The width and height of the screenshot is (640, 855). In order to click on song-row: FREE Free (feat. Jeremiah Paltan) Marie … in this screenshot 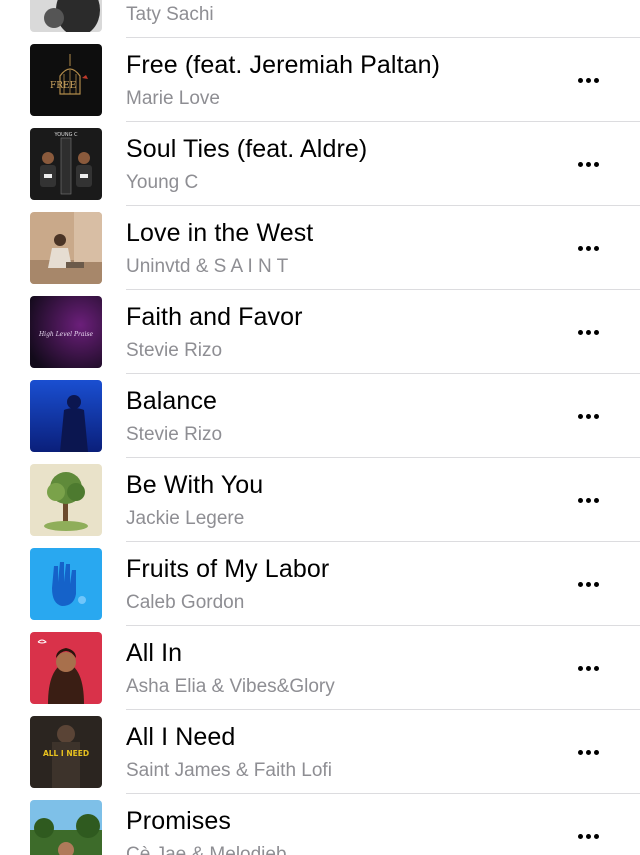, I will do `click(320, 80)`.